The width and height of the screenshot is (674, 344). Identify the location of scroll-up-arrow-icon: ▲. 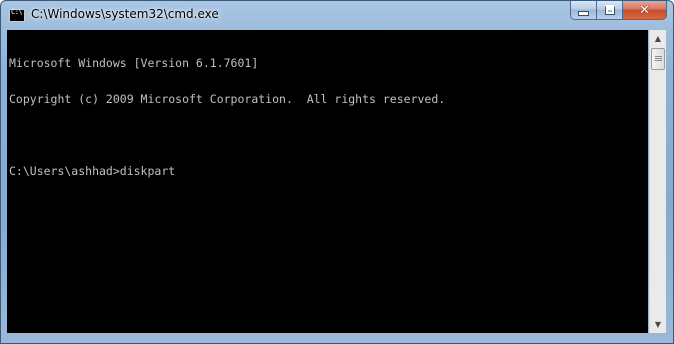
(658, 38).